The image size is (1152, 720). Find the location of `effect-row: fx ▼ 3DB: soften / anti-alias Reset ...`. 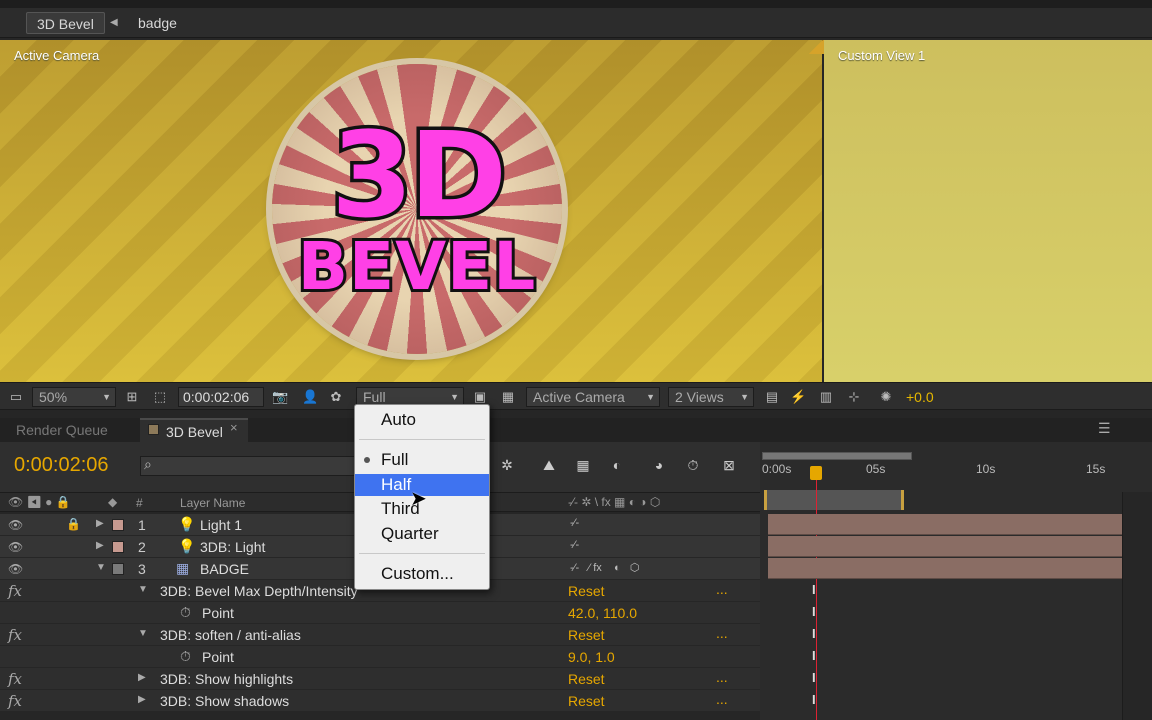

effect-row: fx ▼ 3DB: soften / anti-alias Reset ... is located at coordinates (380, 635).